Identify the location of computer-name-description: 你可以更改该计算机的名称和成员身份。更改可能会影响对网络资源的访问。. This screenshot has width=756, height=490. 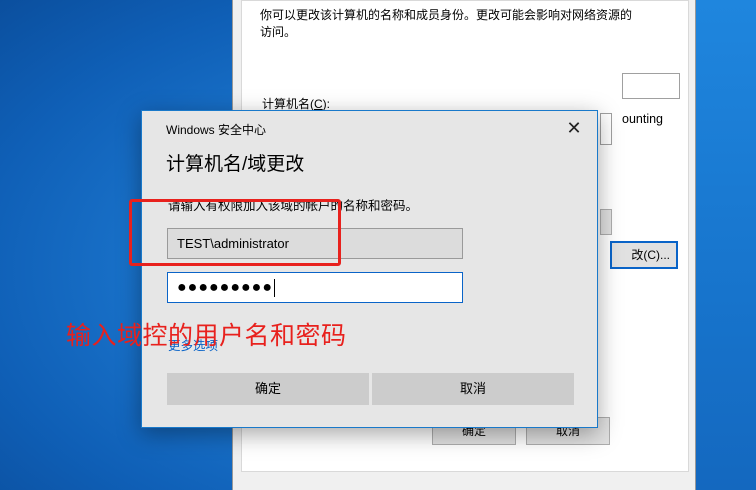
(446, 23).